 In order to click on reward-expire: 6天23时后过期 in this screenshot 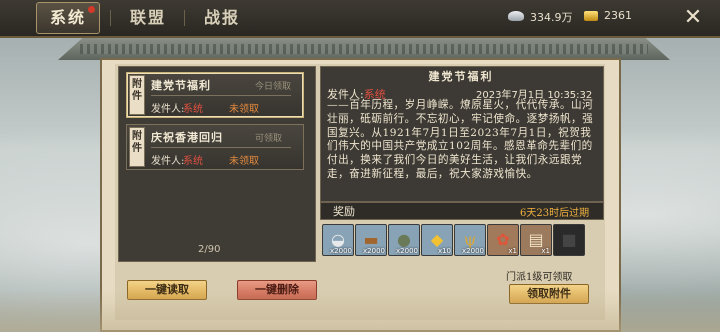, I will do `click(555, 213)`.